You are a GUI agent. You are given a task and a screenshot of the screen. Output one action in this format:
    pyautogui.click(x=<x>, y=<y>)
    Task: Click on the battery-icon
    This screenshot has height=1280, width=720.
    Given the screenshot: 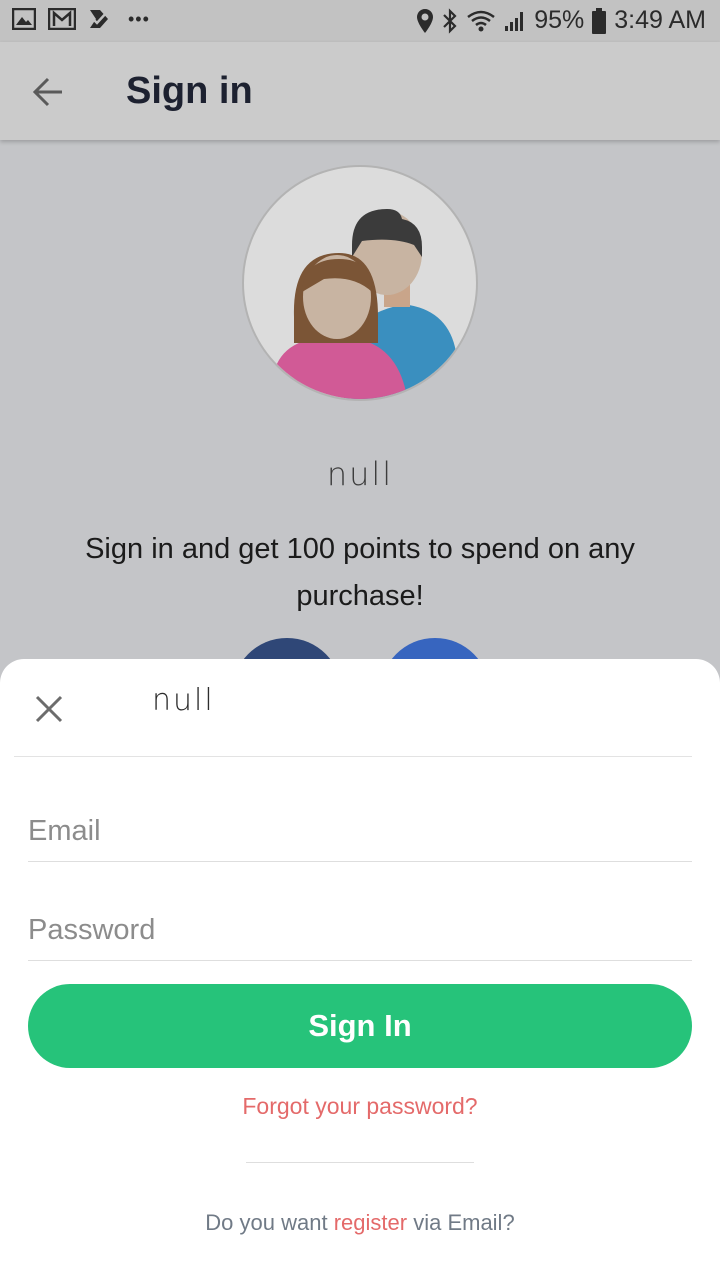 What is the action you would take?
    pyautogui.click(x=599, y=20)
    